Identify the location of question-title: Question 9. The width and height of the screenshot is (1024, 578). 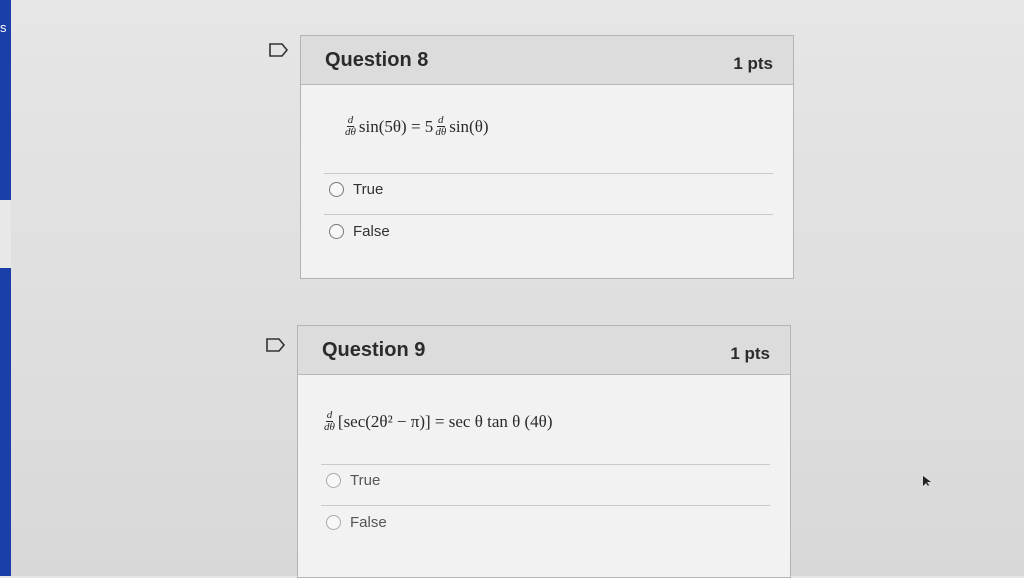
(374, 350).